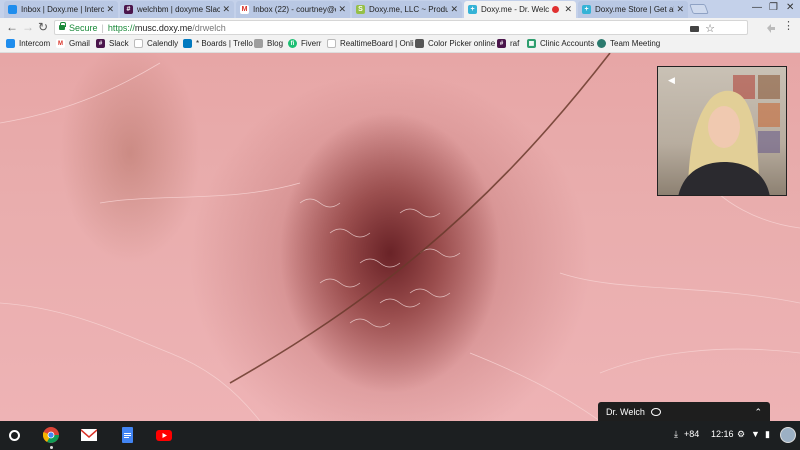 This screenshot has height=450, width=800. I want to click on bookmark-fiverr: fi Fiverr, so click(304, 43).